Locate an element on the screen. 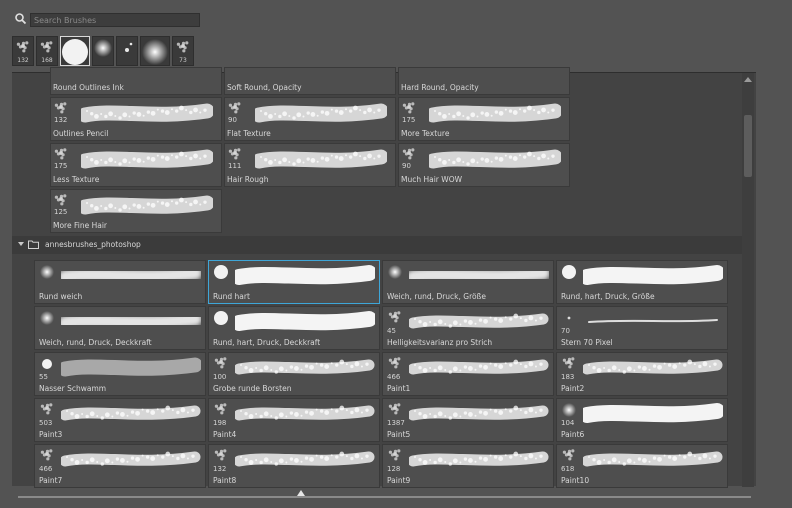 This screenshot has height=508, width=792. brush-preset-label: Rund hart is located at coordinates (231, 296).